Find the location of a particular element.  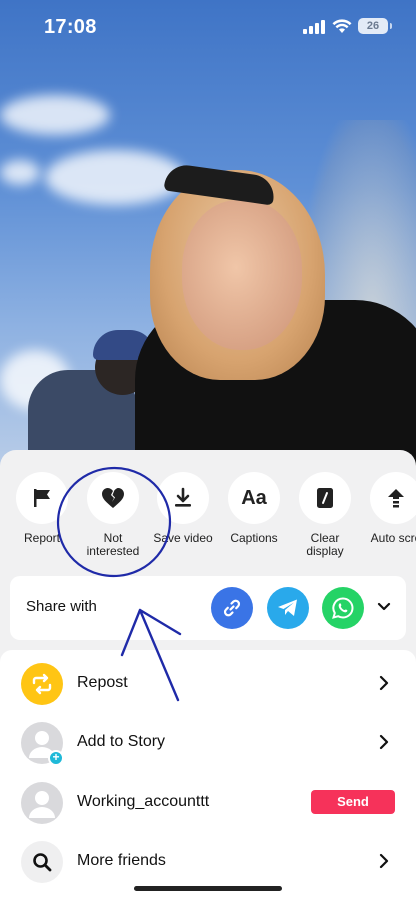

action-save-video: Save video is located at coordinates (183, 508).